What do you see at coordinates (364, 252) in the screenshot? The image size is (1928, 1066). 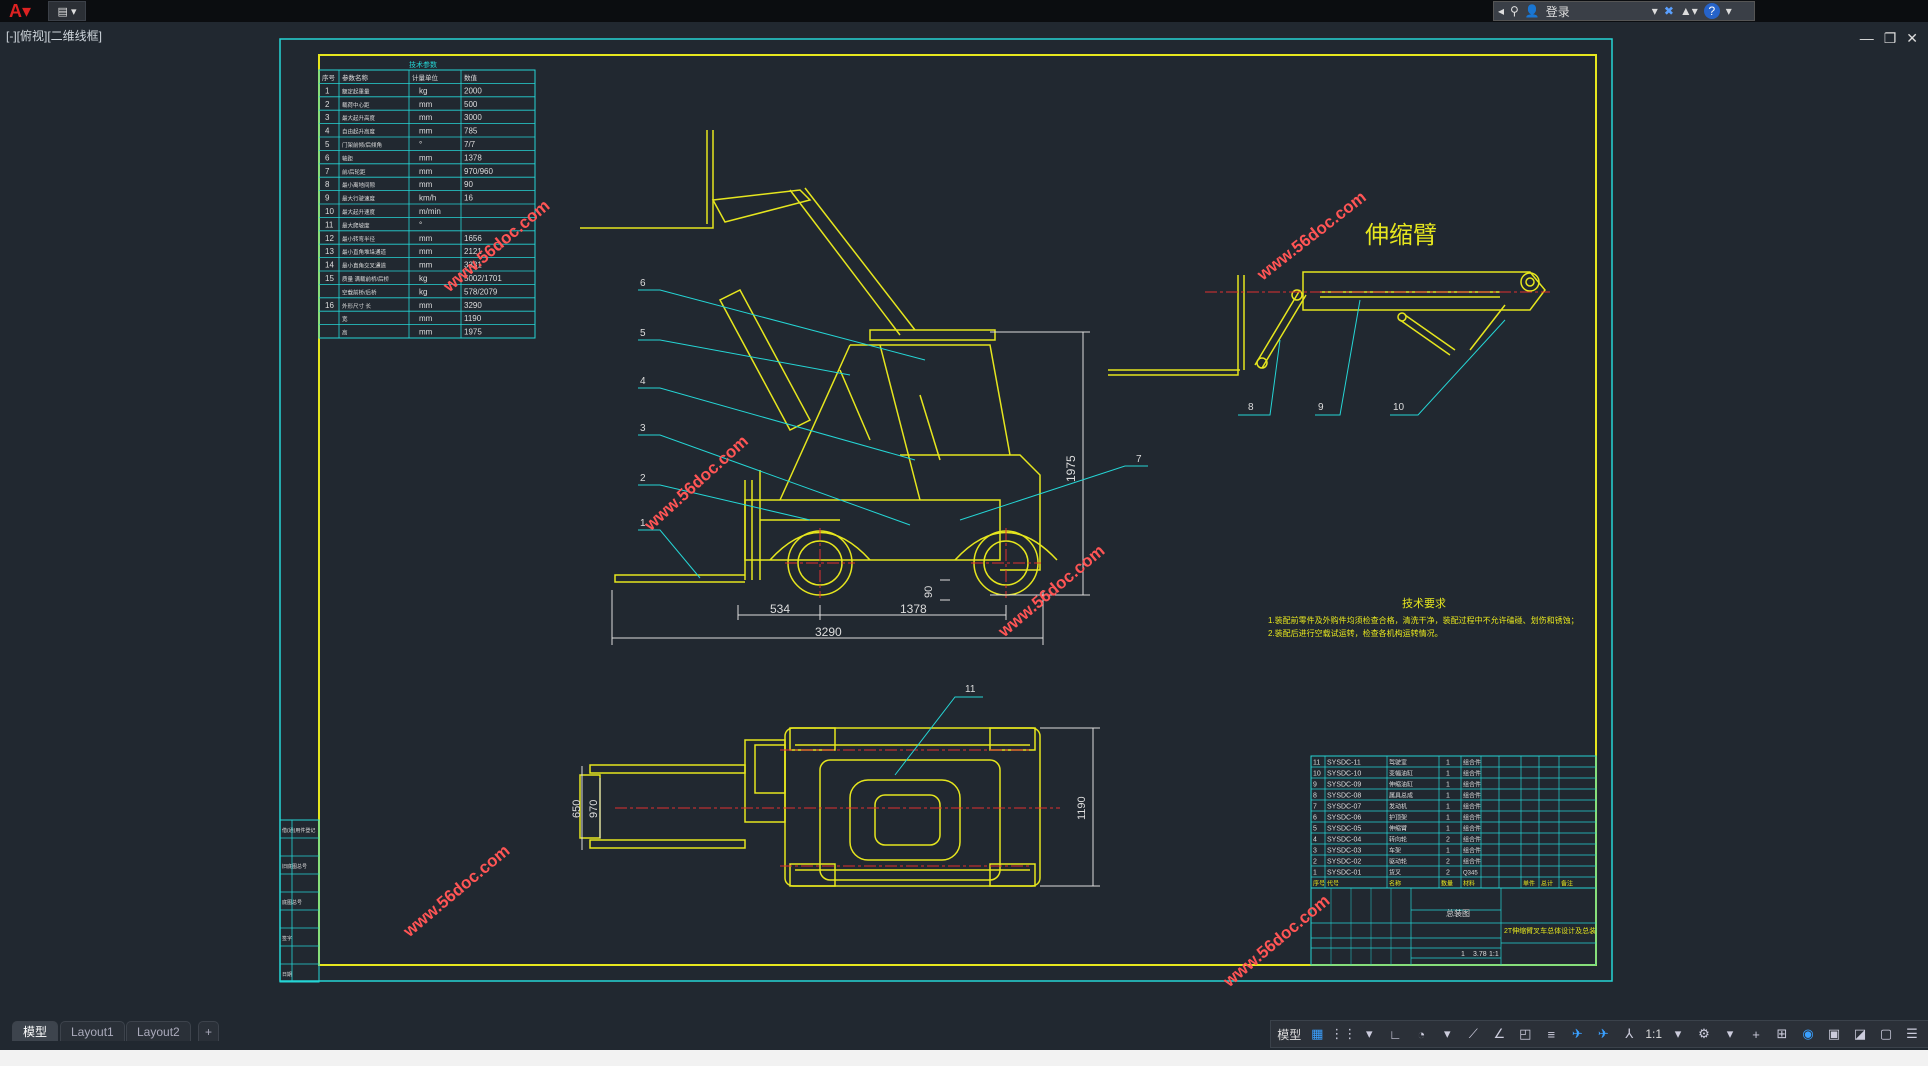 I see `param-row-name: 最小直角堆垛通道` at bounding box center [364, 252].